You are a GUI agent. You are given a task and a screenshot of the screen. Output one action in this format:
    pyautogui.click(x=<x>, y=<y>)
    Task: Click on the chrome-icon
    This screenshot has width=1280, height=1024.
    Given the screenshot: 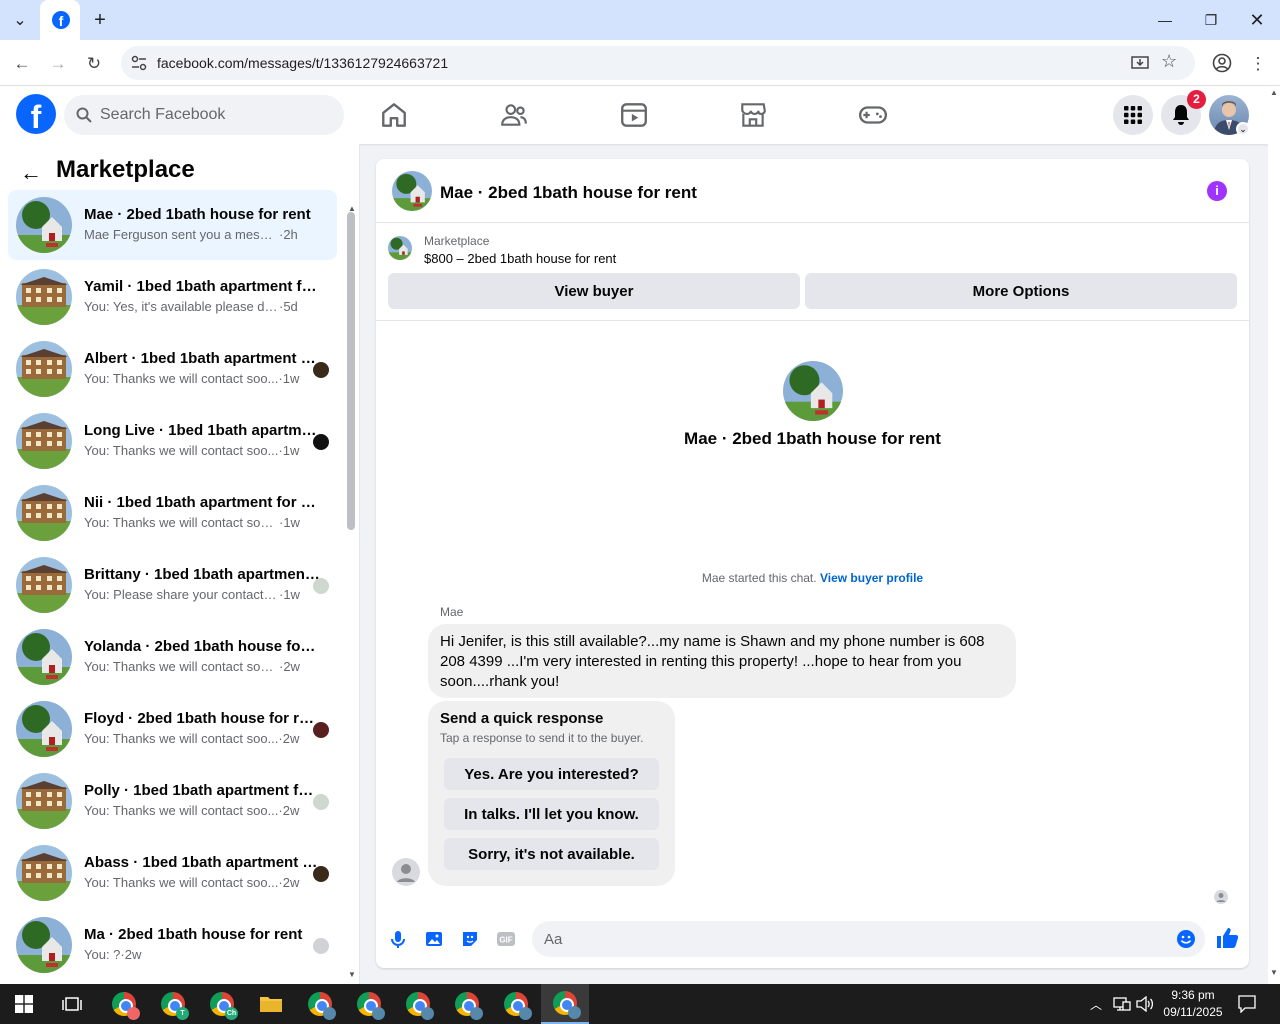 What is the action you would take?
    pyautogui.click(x=420, y=1006)
    